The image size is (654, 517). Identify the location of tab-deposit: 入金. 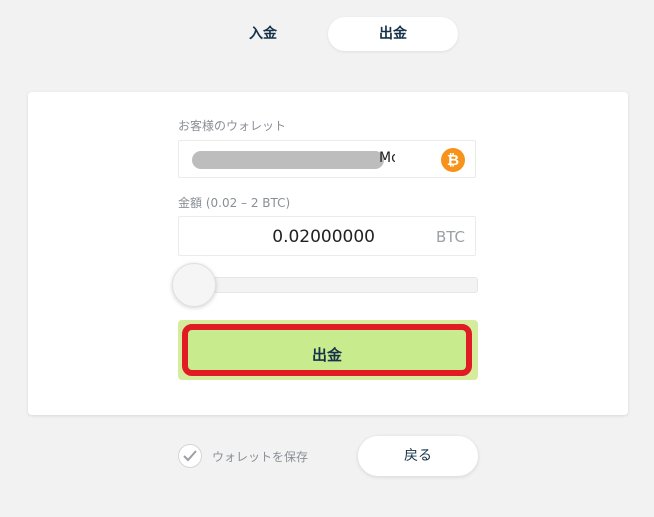
(263, 34).